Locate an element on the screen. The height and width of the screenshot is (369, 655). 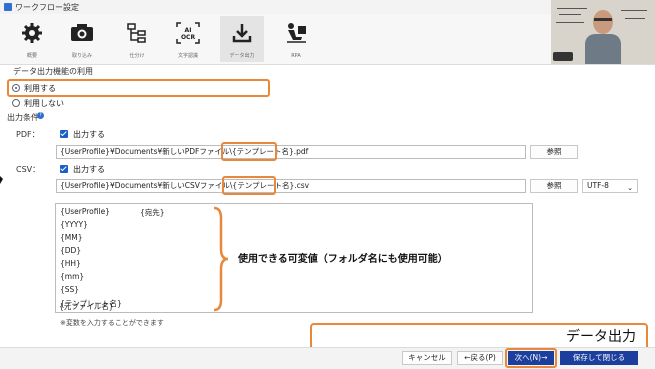
csv-browse-button: 参照 is located at coordinates (554, 186).